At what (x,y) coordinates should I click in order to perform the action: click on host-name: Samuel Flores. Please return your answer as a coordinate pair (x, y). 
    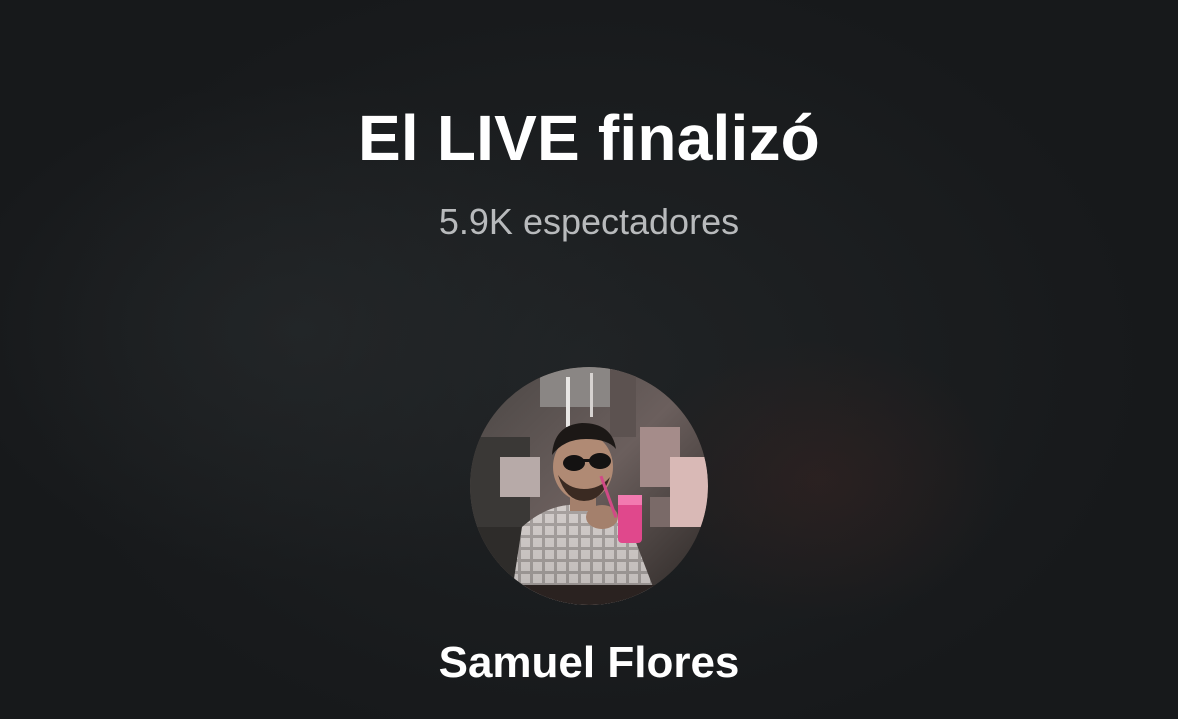
    Looking at the image, I should click on (589, 663).